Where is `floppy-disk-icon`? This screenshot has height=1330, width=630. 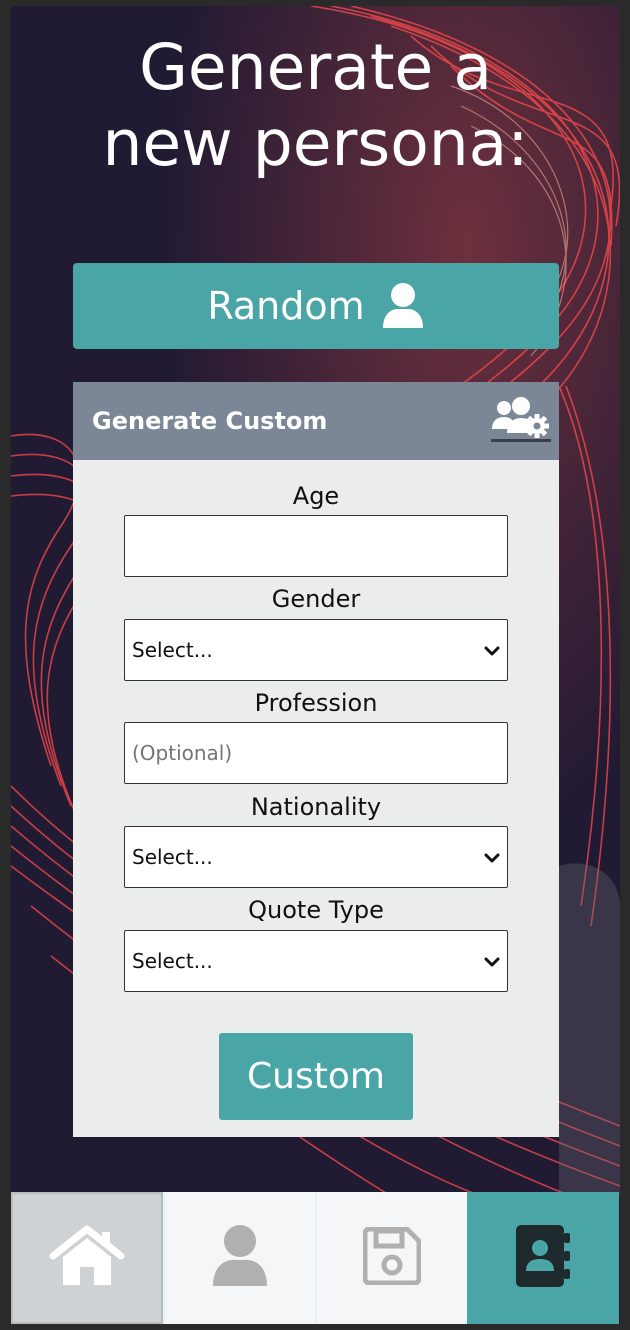
floppy-disk-icon is located at coordinates (392, 1257).